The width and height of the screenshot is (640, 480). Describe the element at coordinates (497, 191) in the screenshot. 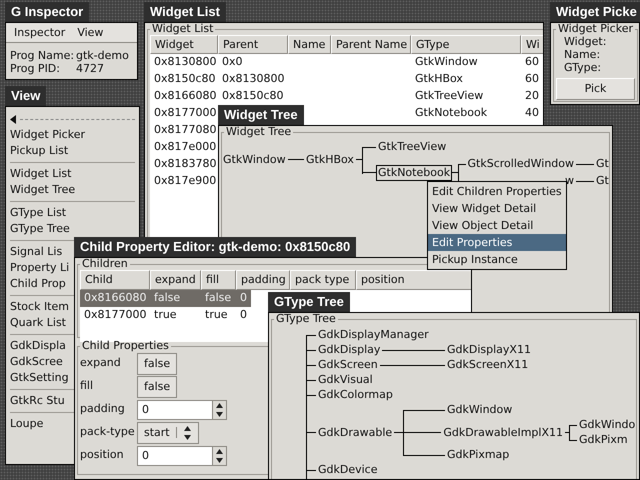

I see `menu-item: Edit Children Properties` at that location.